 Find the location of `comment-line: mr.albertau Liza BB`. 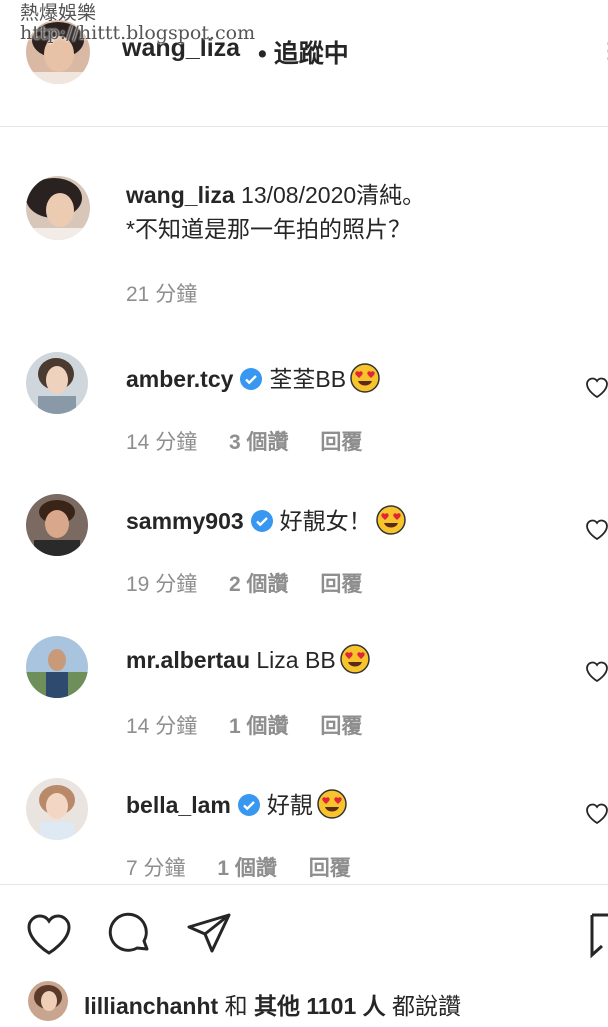

comment-line: mr.albertau Liza BB is located at coordinates (248, 659).